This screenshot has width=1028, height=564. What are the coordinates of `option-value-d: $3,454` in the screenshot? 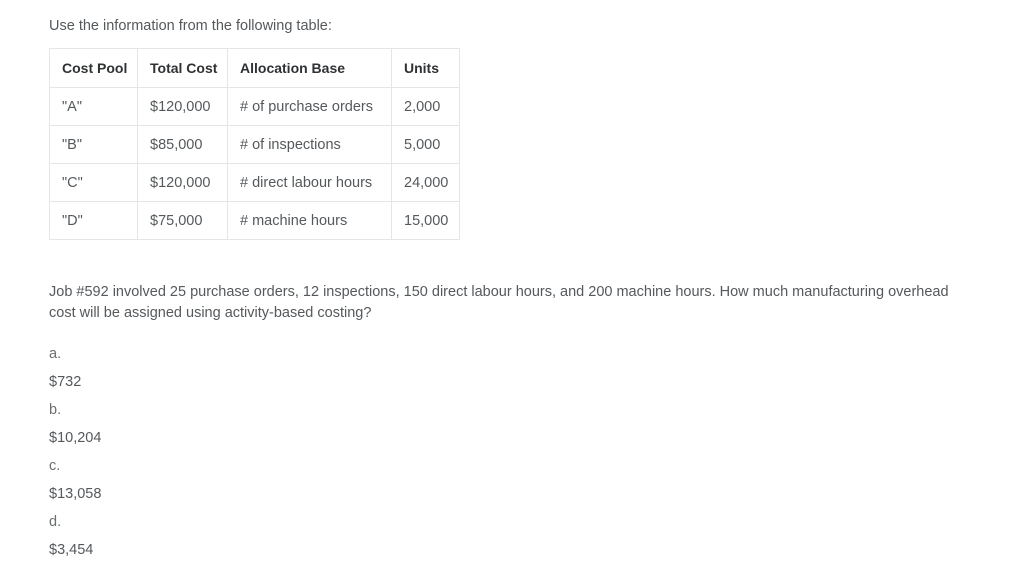 It's located at (538, 550).